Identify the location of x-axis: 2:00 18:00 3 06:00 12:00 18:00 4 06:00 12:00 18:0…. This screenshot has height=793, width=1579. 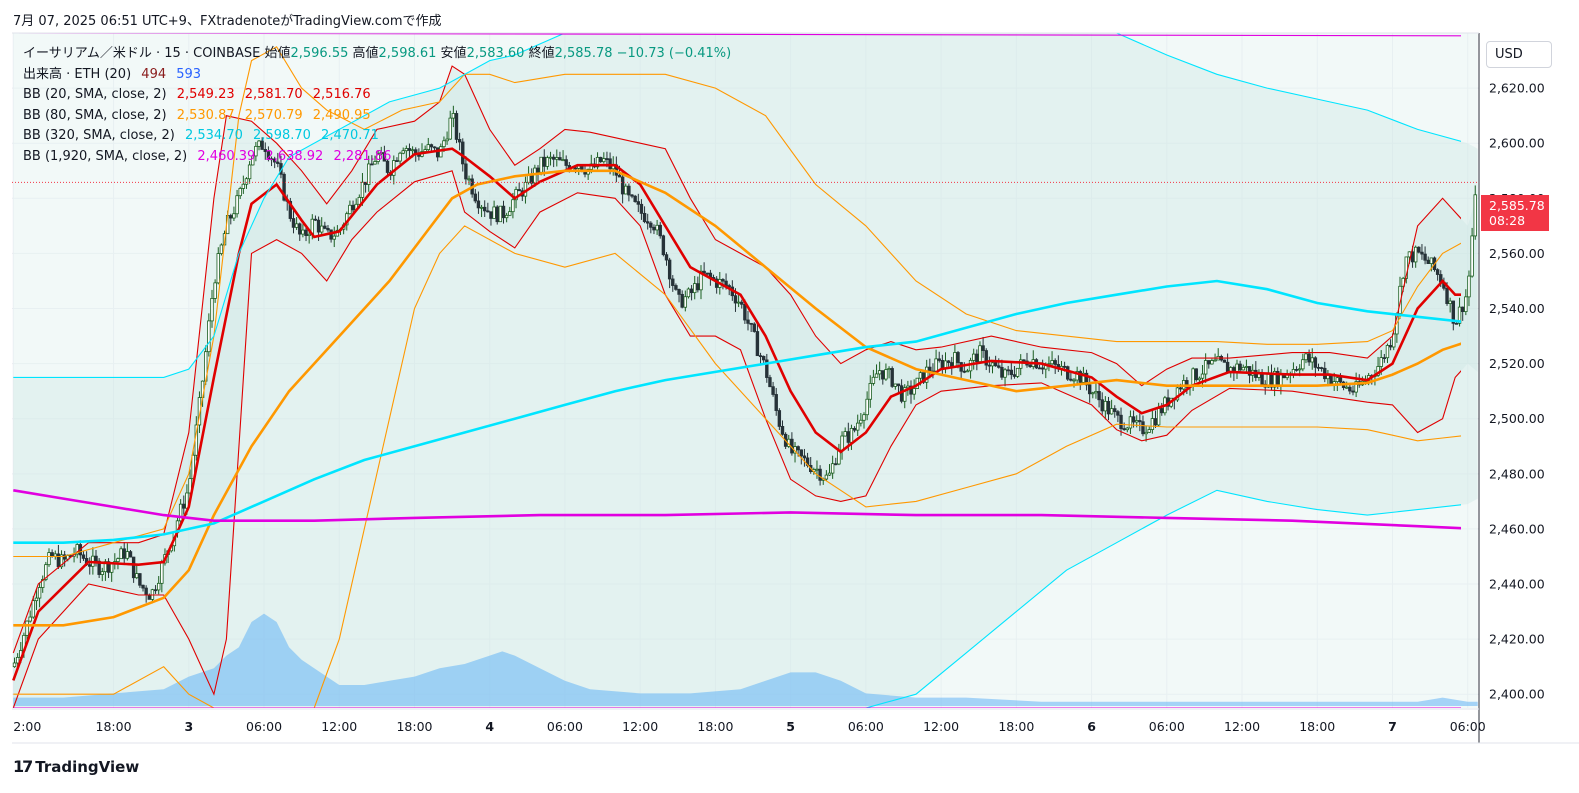
(749, 726).